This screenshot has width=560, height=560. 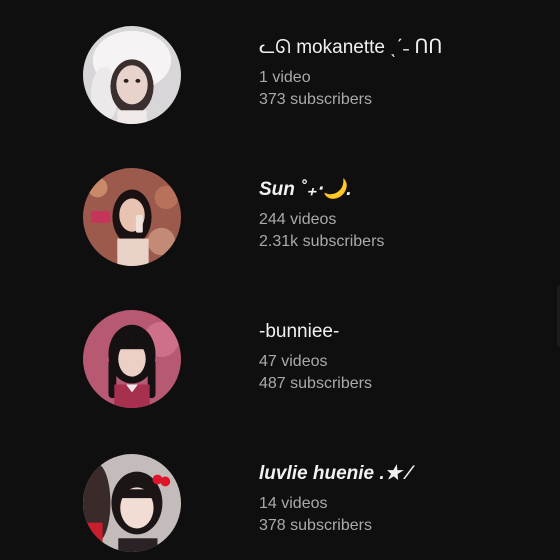 I want to click on video-count: 14 videos, so click(x=293, y=503).